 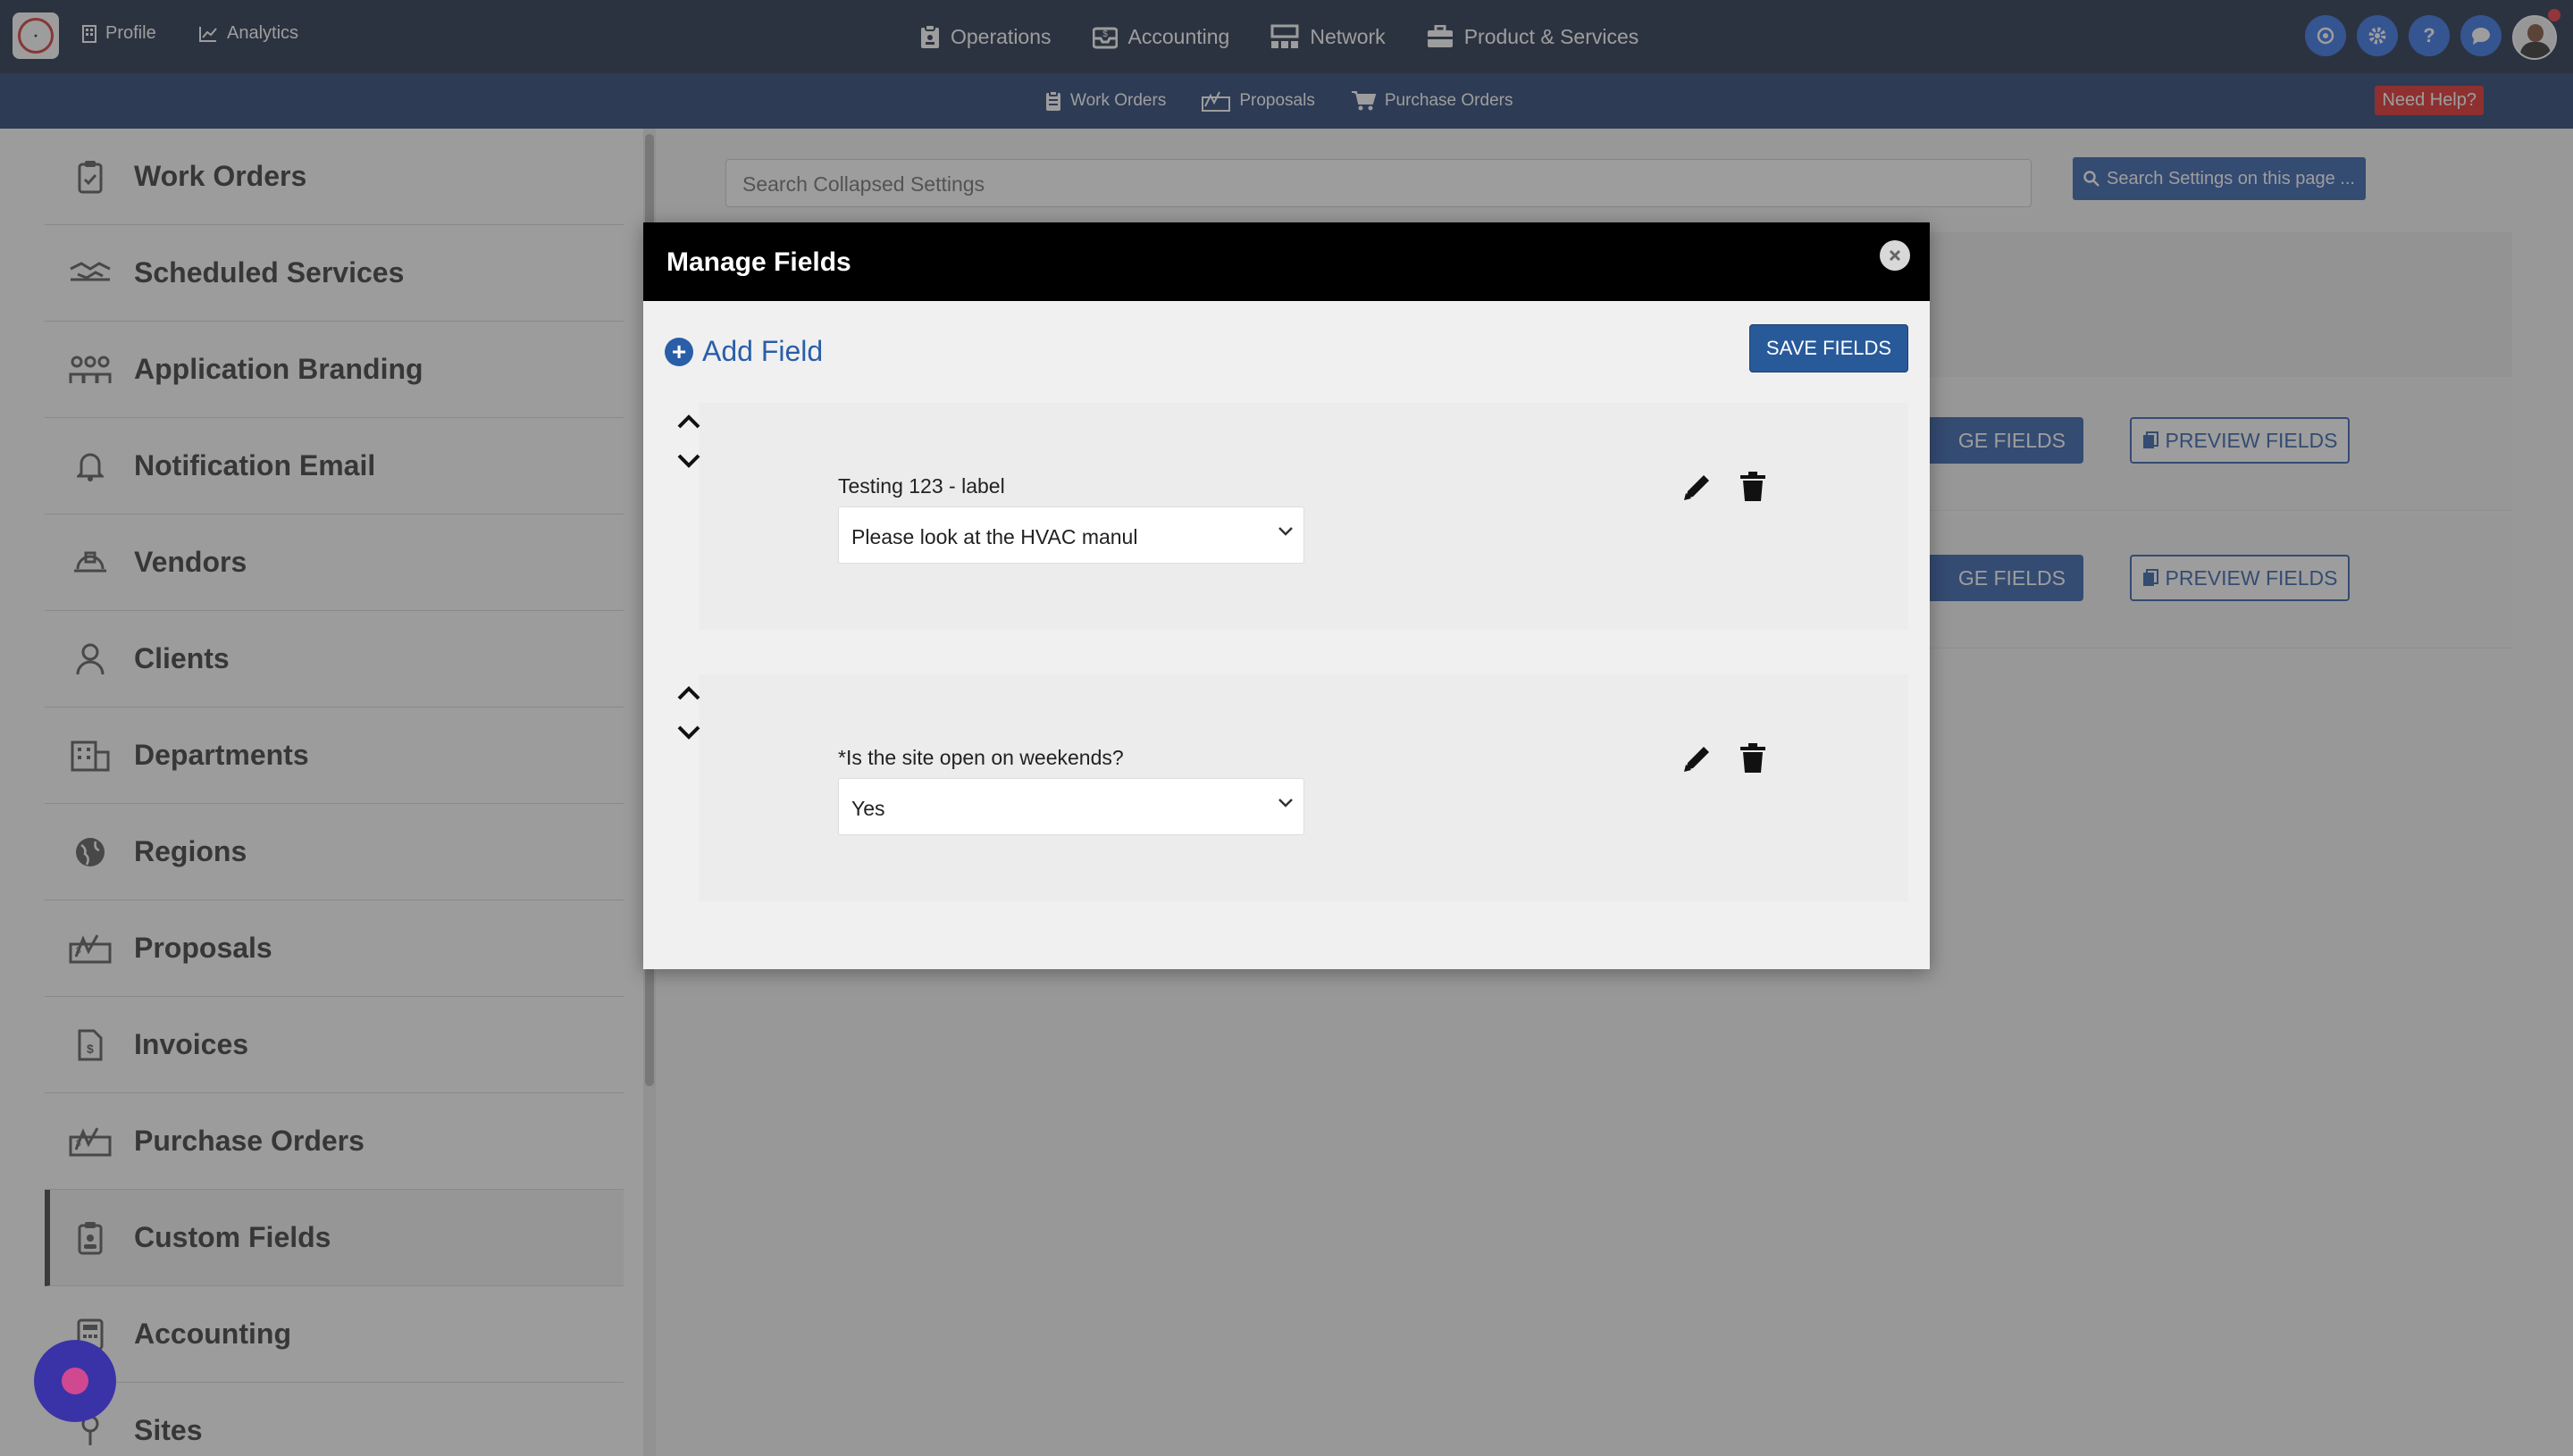 I want to click on field-select-value: Please look at the HVAC manul, so click(x=994, y=536).